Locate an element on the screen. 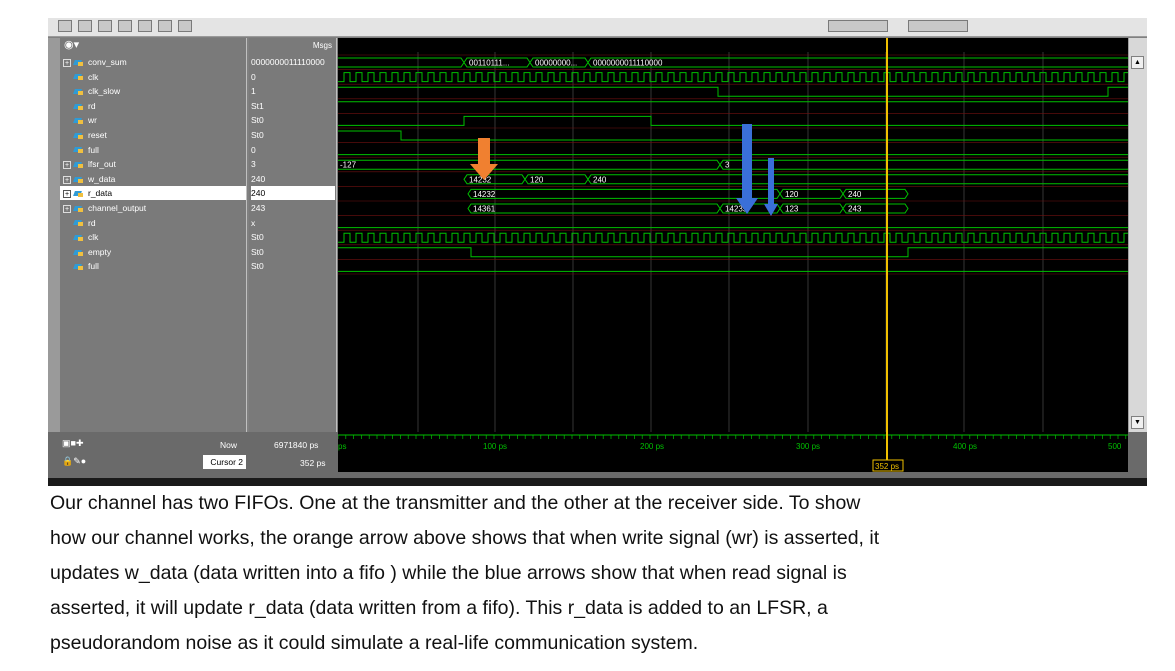  channel-output-bus-label: 14361 is located at coordinates (484, 209).